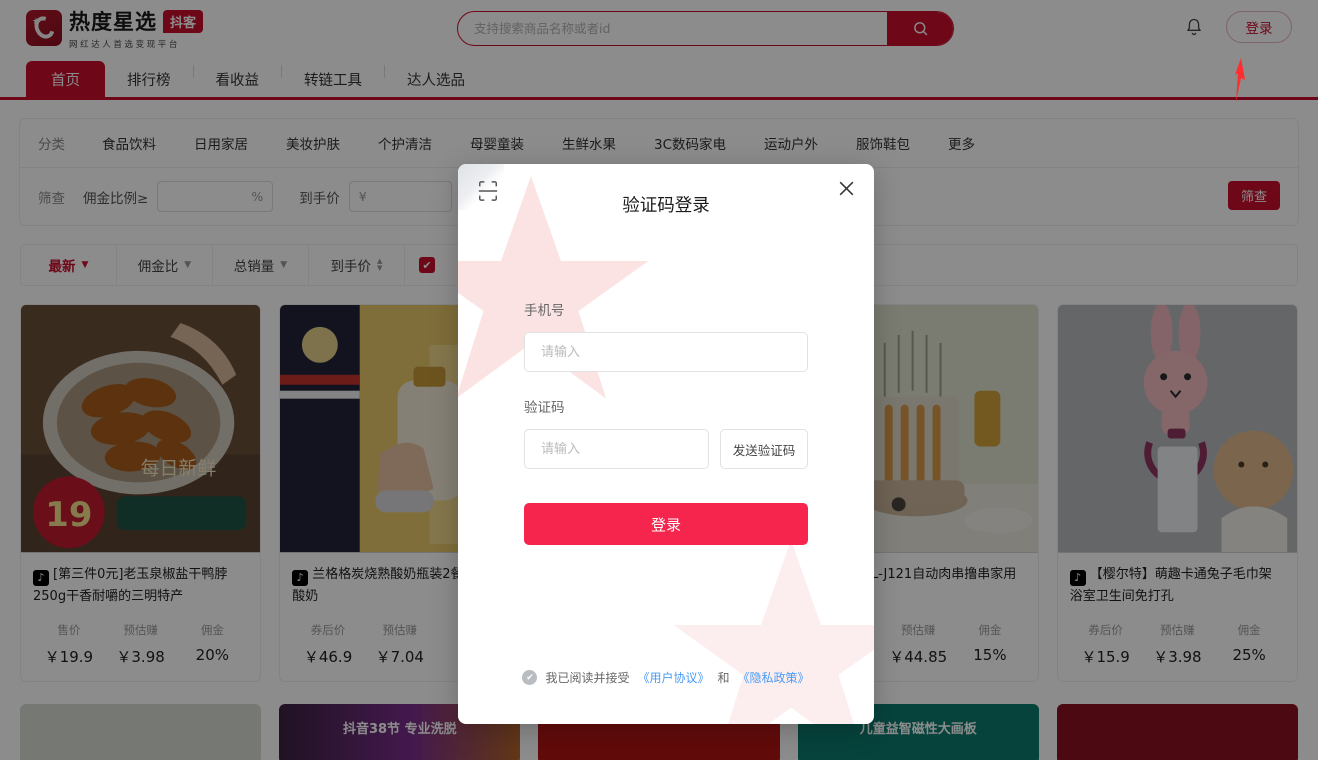  What do you see at coordinates (673, 677) in the screenshot?
I see `user-agreement-link: 《用户协议》` at bounding box center [673, 677].